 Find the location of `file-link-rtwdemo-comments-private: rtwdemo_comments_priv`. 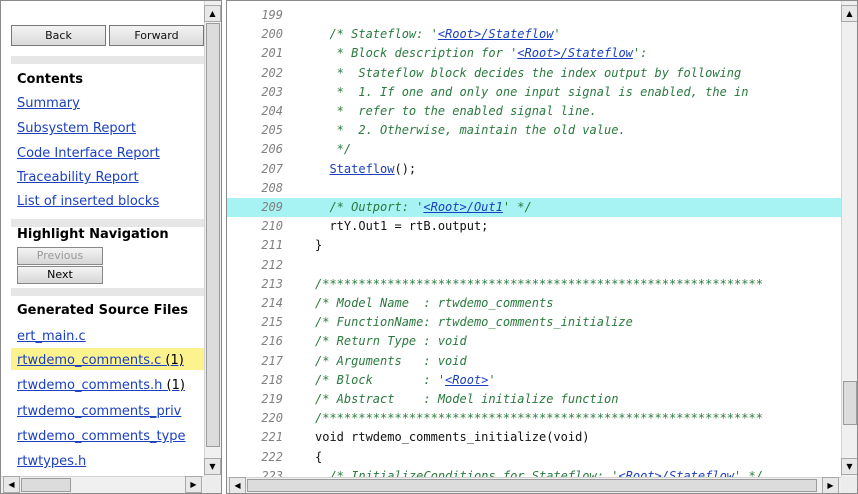

file-link-rtwdemo-comments-private: rtwdemo_comments_priv is located at coordinates (99, 411).